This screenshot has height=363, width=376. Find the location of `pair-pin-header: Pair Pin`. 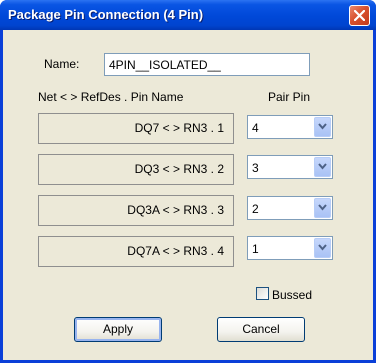

pair-pin-header: Pair Pin is located at coordinates (289, 97).